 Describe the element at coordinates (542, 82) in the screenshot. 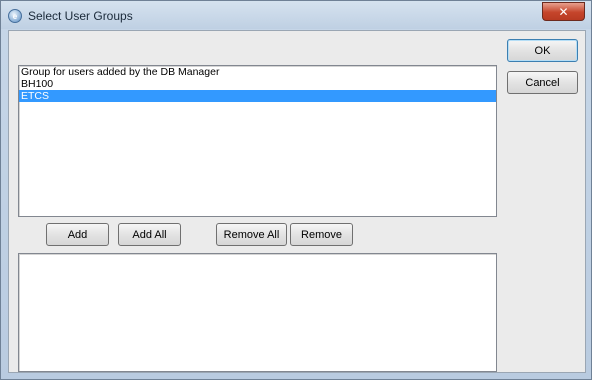

I see `cancel-button: Cancel` at that location.